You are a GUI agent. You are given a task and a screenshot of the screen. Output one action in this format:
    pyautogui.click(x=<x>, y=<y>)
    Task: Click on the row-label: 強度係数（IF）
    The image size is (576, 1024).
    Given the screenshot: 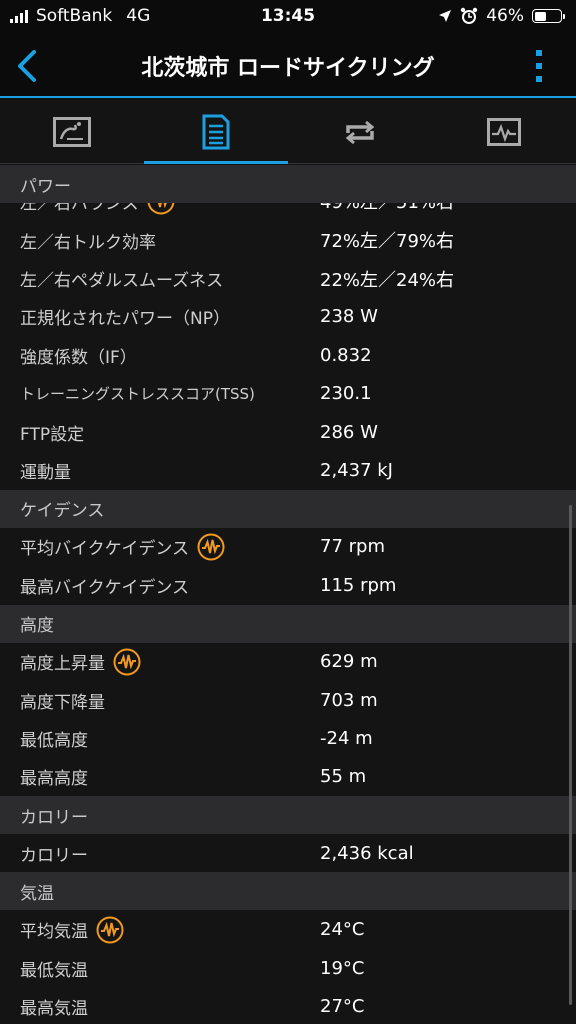 What is the action you would take?
    pyautogui.click(x=78, y=357)
    